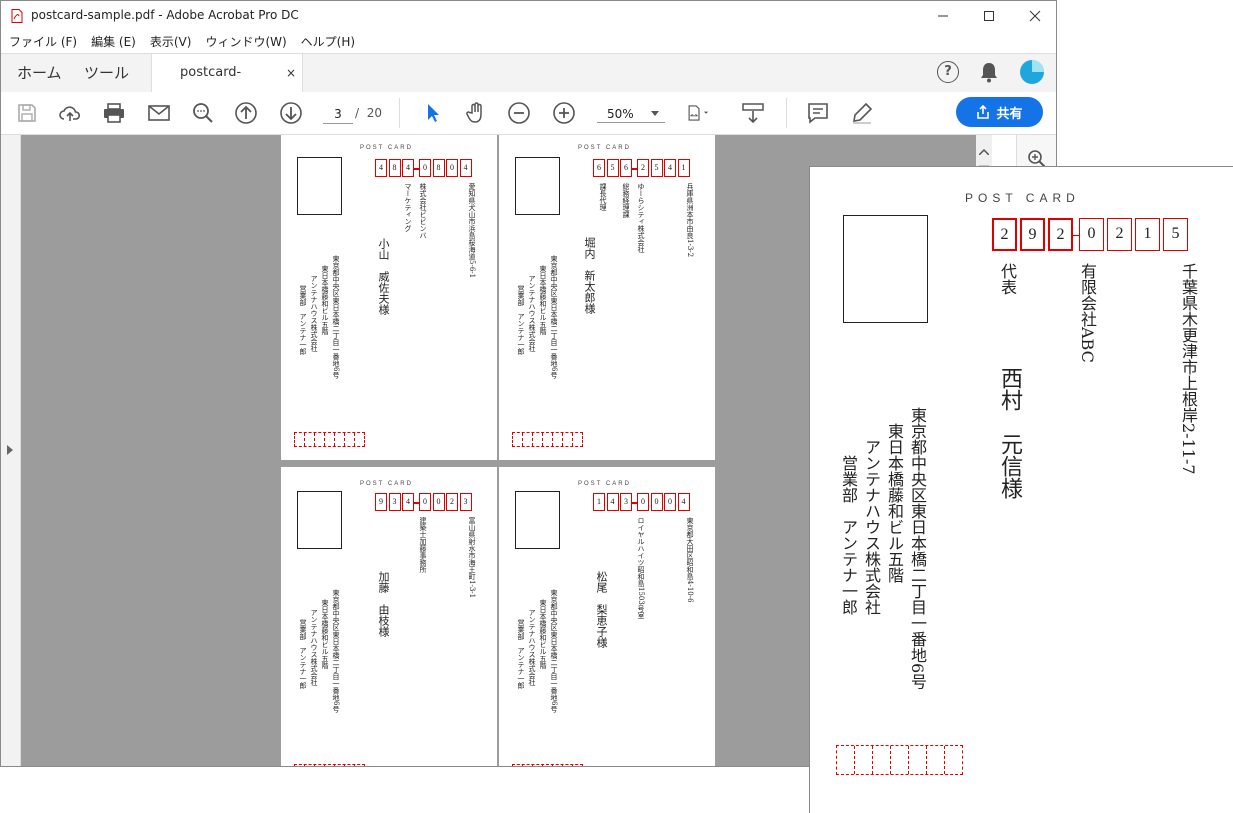 Image resolution: width=1233 pixels, height=813 pixels. What do you see at coordinates (399, 113) in the screenshot?
I see `toolbar-divider` at bounding box center [399, 113].